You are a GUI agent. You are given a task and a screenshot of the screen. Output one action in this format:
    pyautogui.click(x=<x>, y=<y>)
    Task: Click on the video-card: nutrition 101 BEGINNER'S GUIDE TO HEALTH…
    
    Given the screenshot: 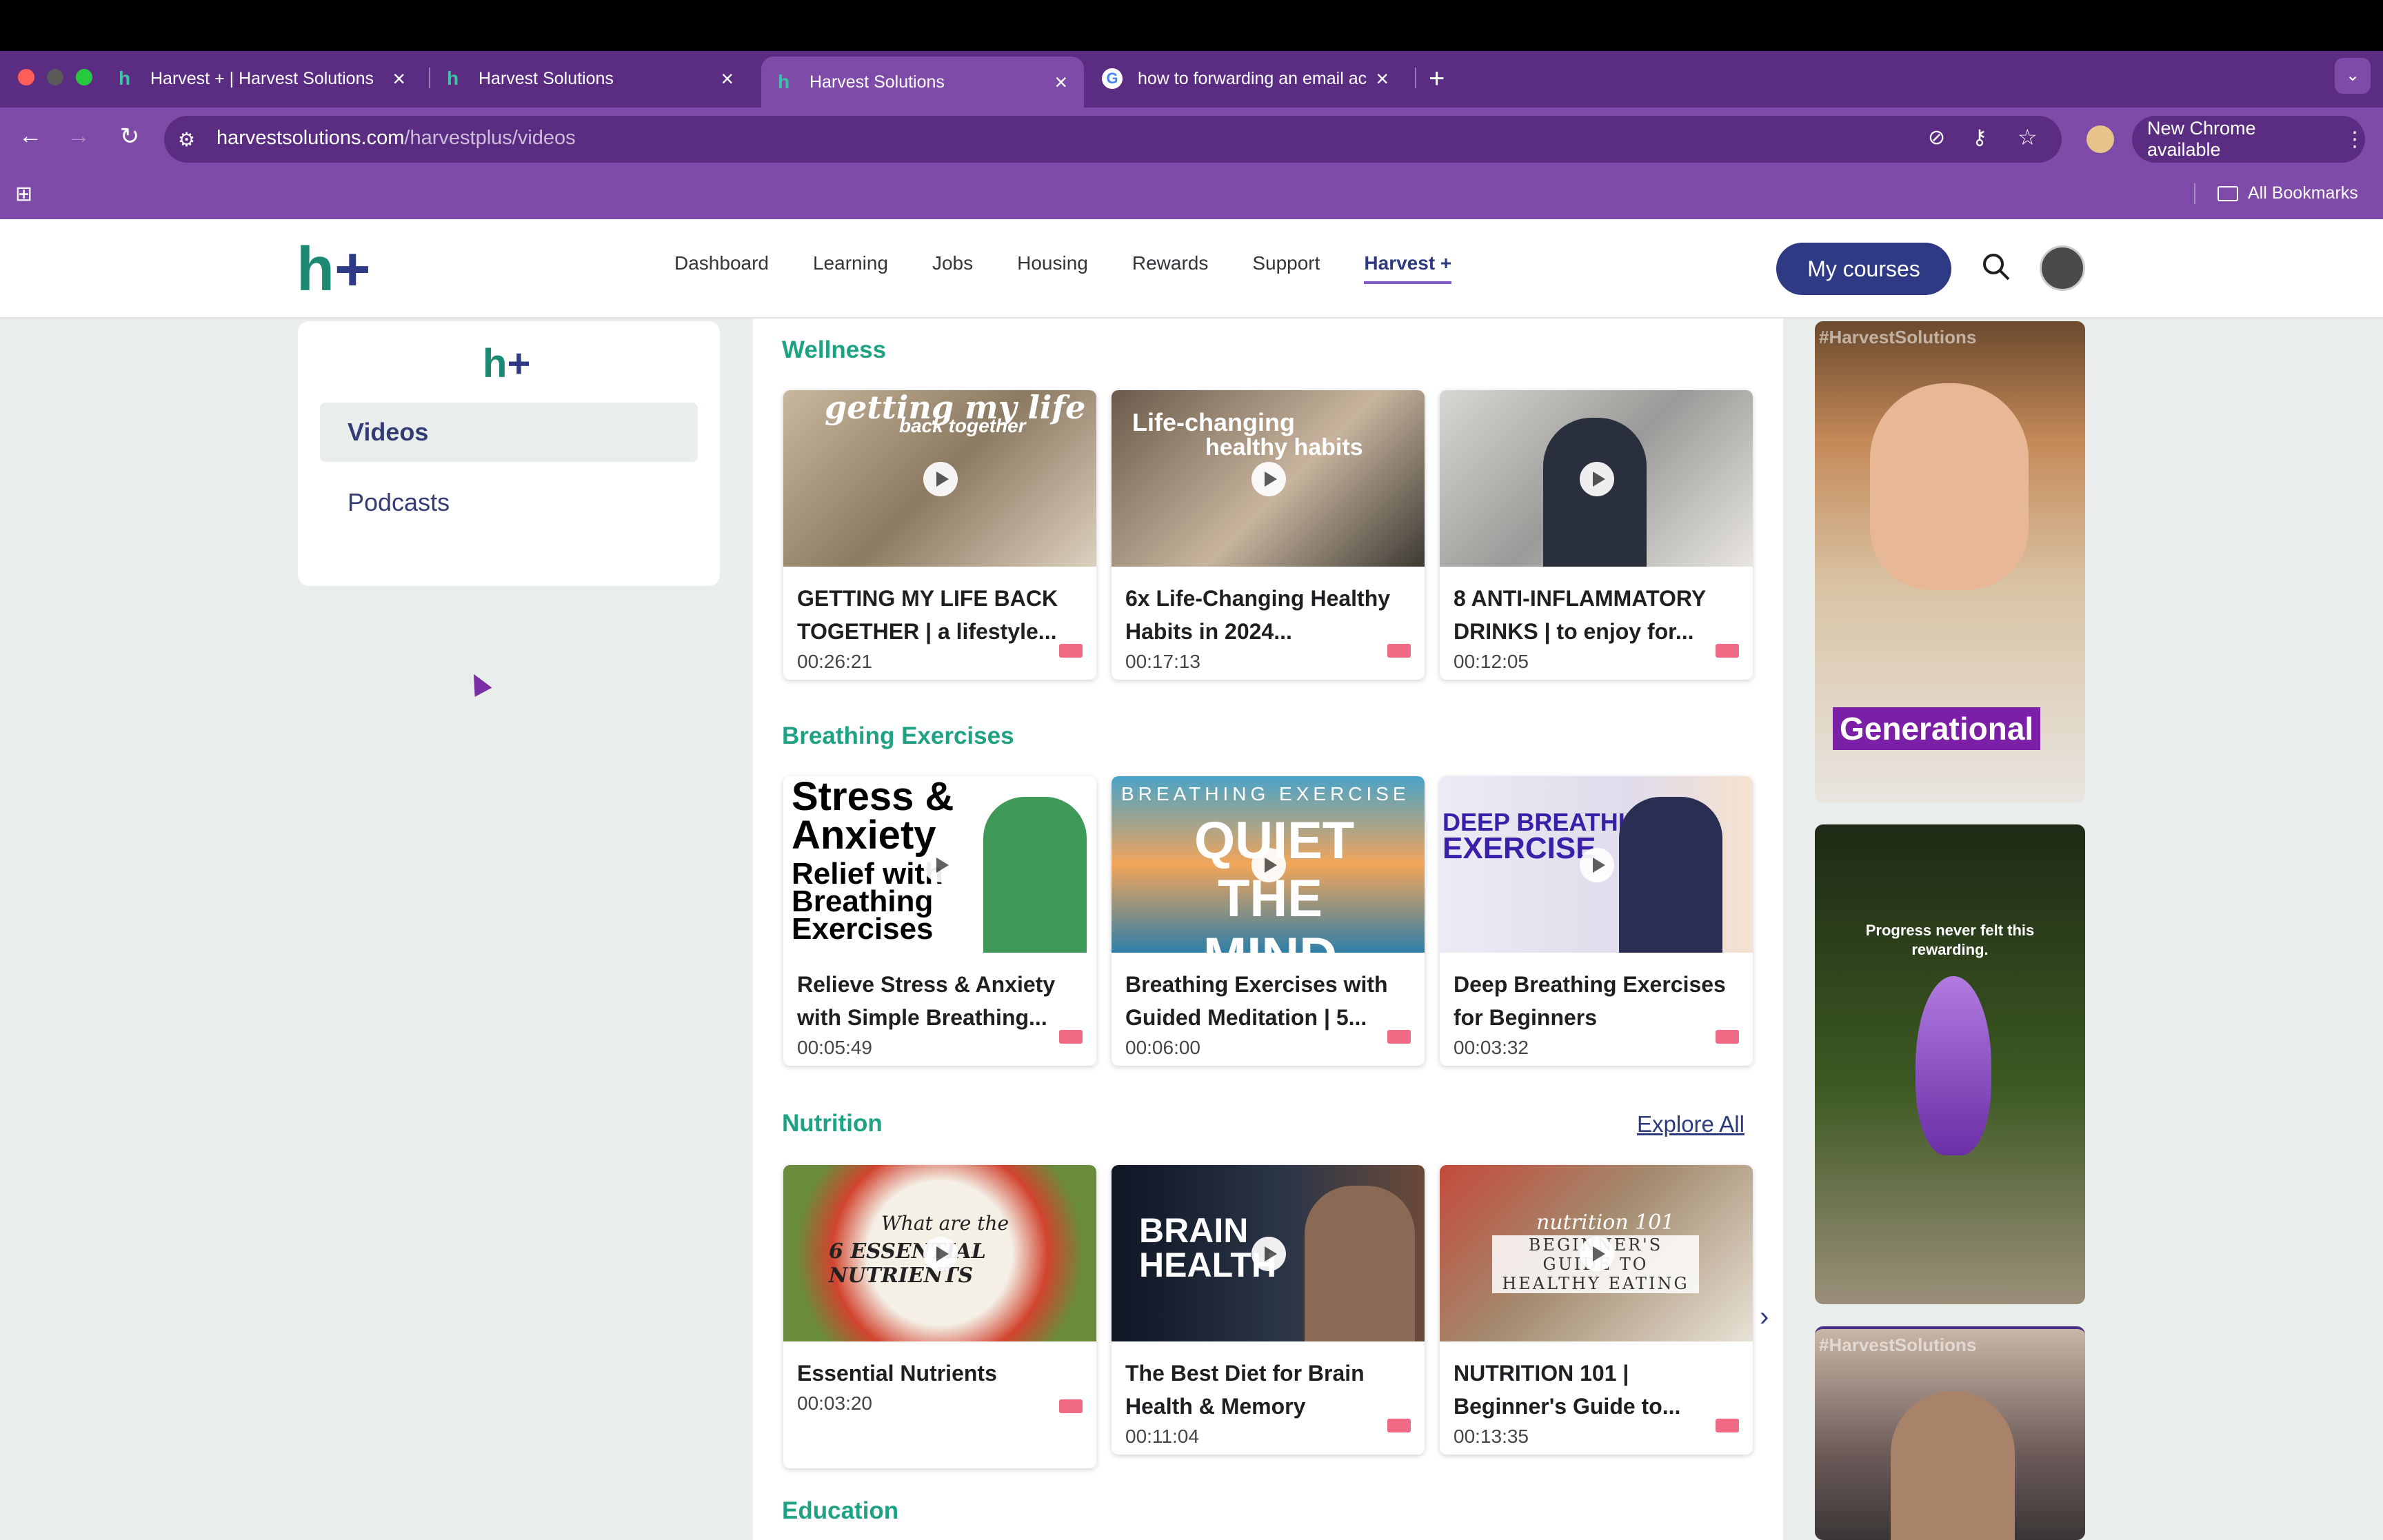 What is the action you would take?
    pyautogui.click(x=1596, y=1310)
    